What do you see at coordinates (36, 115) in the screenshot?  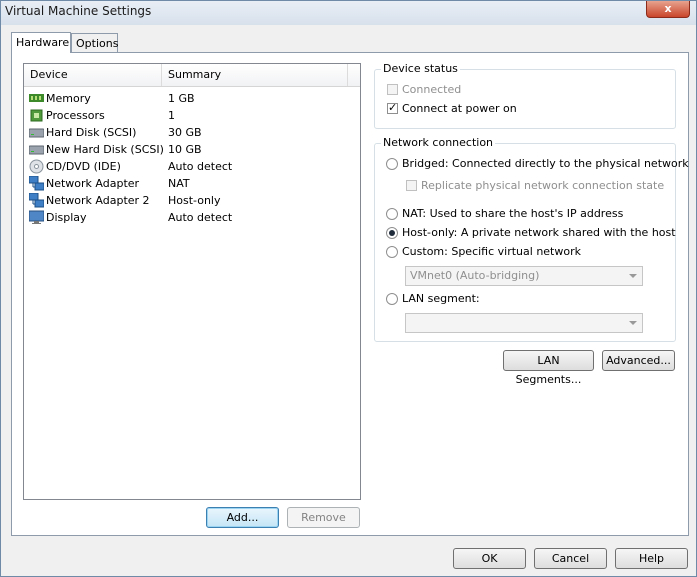 I see `processor-icon` at bounding box center [36, 115].